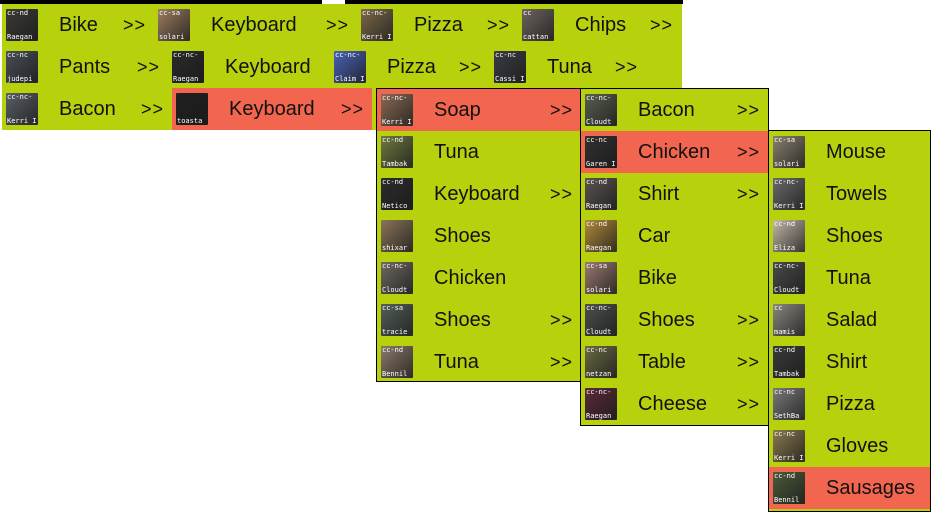 The width and height of the screenshot is (935, 514). Describe the element at coordinates (787, 374) in the screenshot. I see `thumbnail-author-caption: Tambak` at that location.